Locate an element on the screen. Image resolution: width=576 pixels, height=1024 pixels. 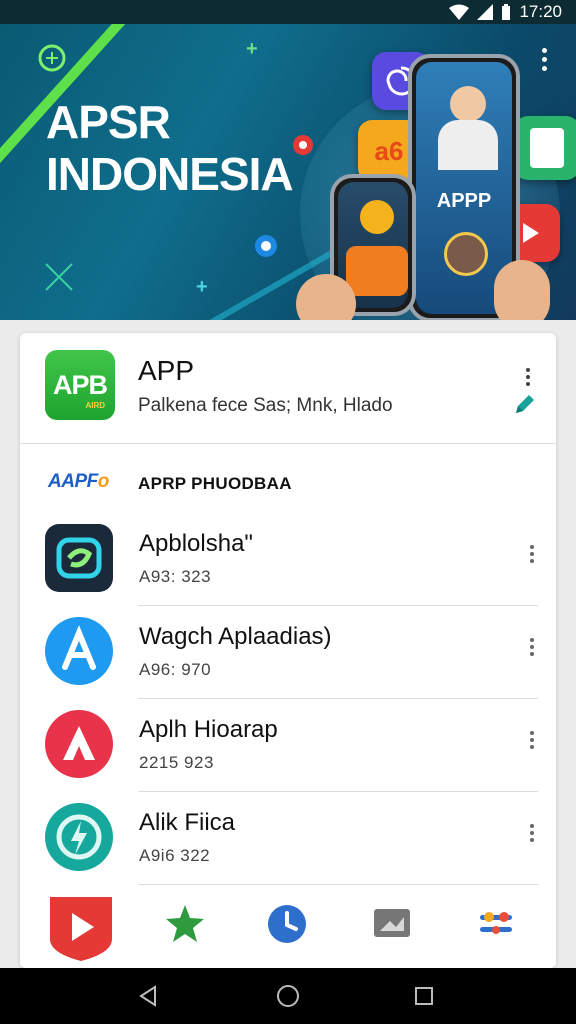
app-dock is located at coordinates (288, 926).